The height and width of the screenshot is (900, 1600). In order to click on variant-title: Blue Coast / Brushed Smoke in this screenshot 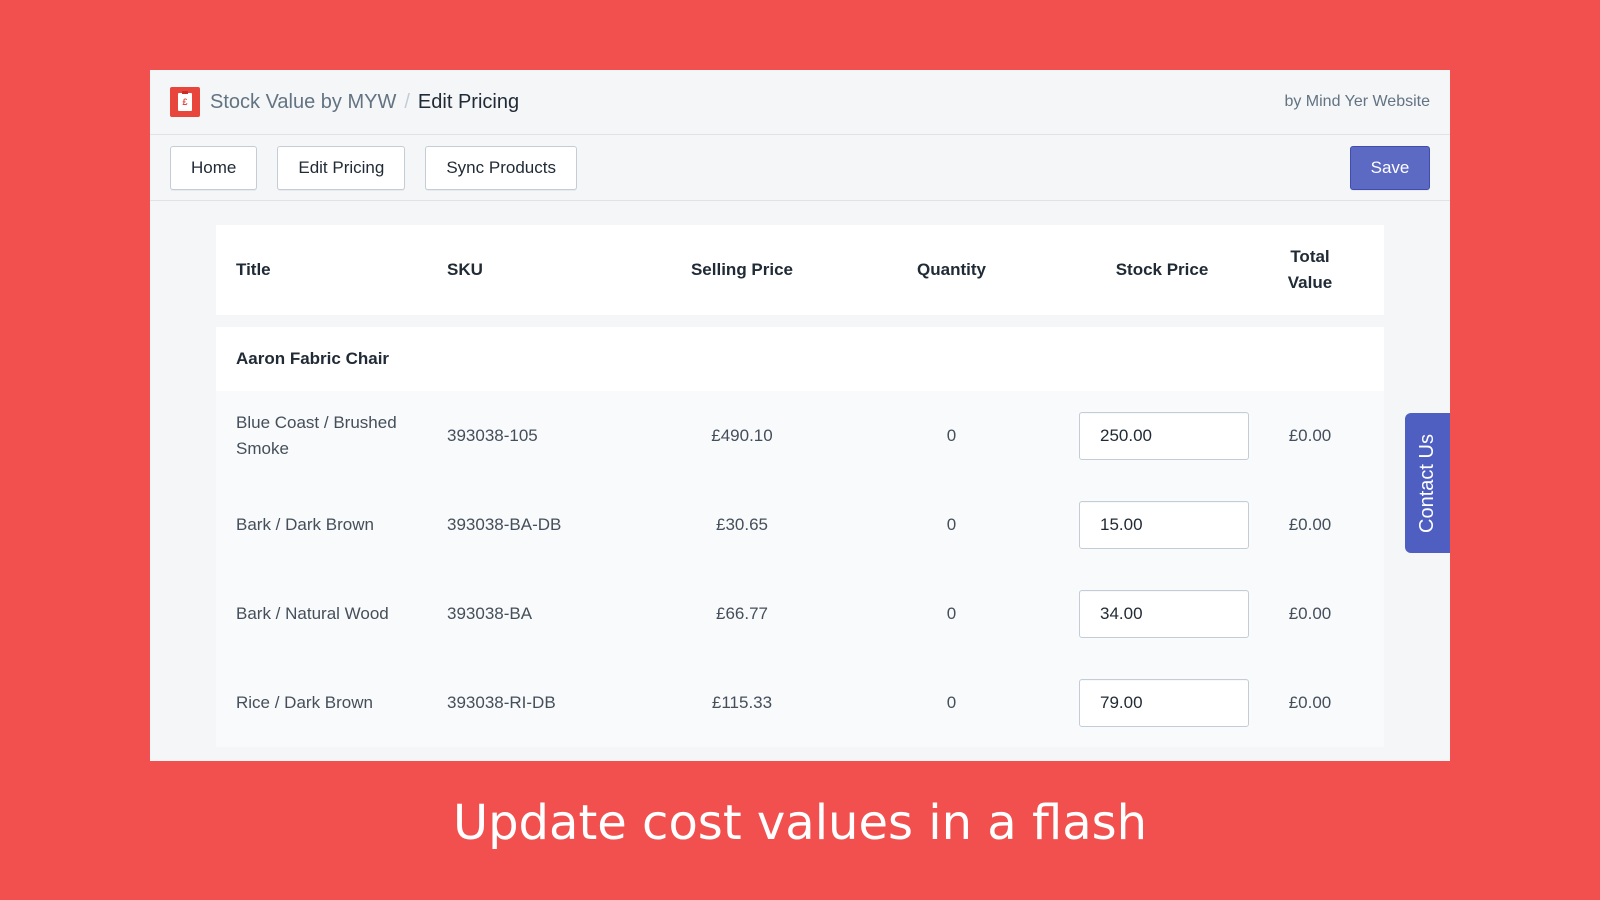, I will do `click(316, 435)`.